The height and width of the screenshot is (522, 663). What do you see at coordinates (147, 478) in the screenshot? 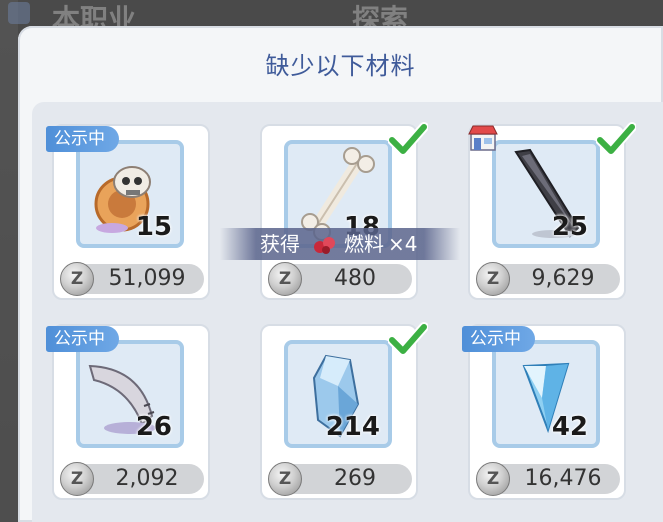
I see `item-price: 2,092` at bounding box center [147, 478].